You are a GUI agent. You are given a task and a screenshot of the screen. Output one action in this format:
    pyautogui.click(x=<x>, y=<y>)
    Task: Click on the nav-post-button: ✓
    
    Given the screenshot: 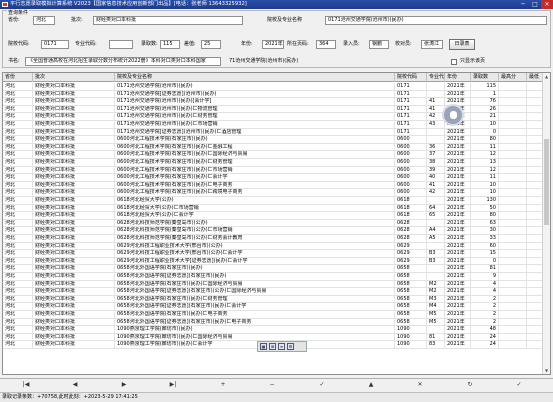 What is the action you would take?
    pyautogui.click(x=519, y=385)
    